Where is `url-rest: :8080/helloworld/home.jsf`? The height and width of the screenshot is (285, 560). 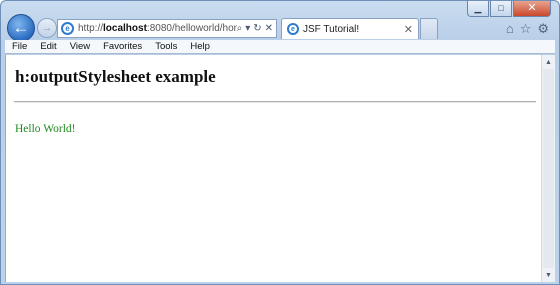
url-rest: :8080/helloworld/home.jsf is located at coordinates (191, 28).